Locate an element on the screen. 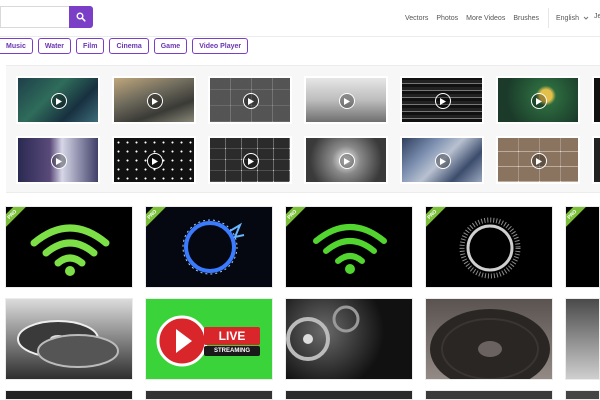 This screenshot has height=400, width=600. search-icon is located at coordinates (81, 17).